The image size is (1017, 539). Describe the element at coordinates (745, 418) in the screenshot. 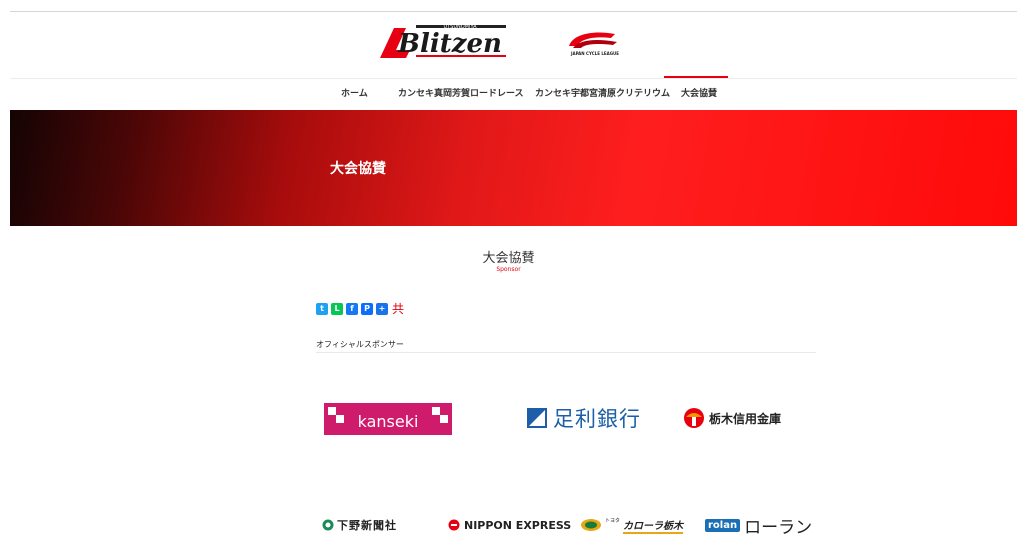

I see `tochishin-text: 栃木信用金庫` at that location.